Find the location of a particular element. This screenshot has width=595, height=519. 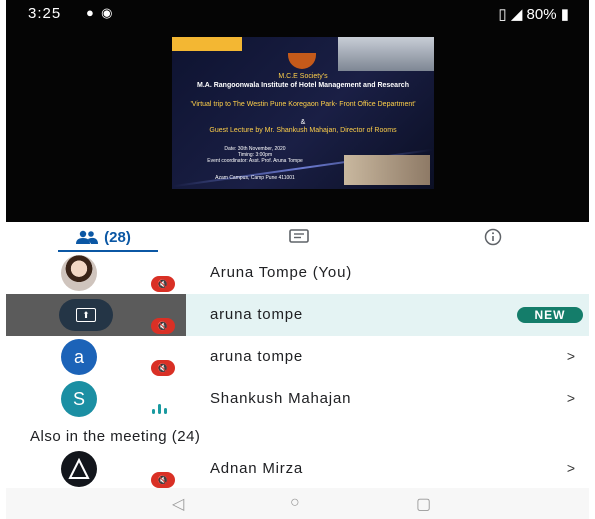

participant-row: a 🔇 aruna tompe > is located at coordinates (297, 357).